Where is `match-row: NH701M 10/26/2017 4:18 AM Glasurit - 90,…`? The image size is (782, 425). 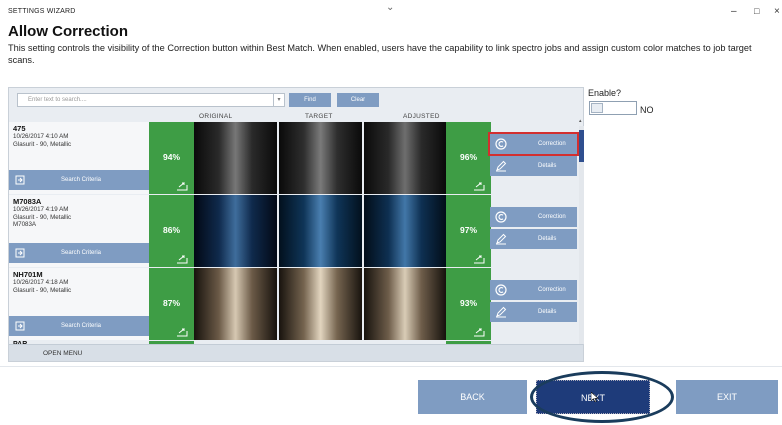 match-row: NH701M 10/26/2017 4:18 AM Glasurit - 90,… is located at coordinates (293, 304).